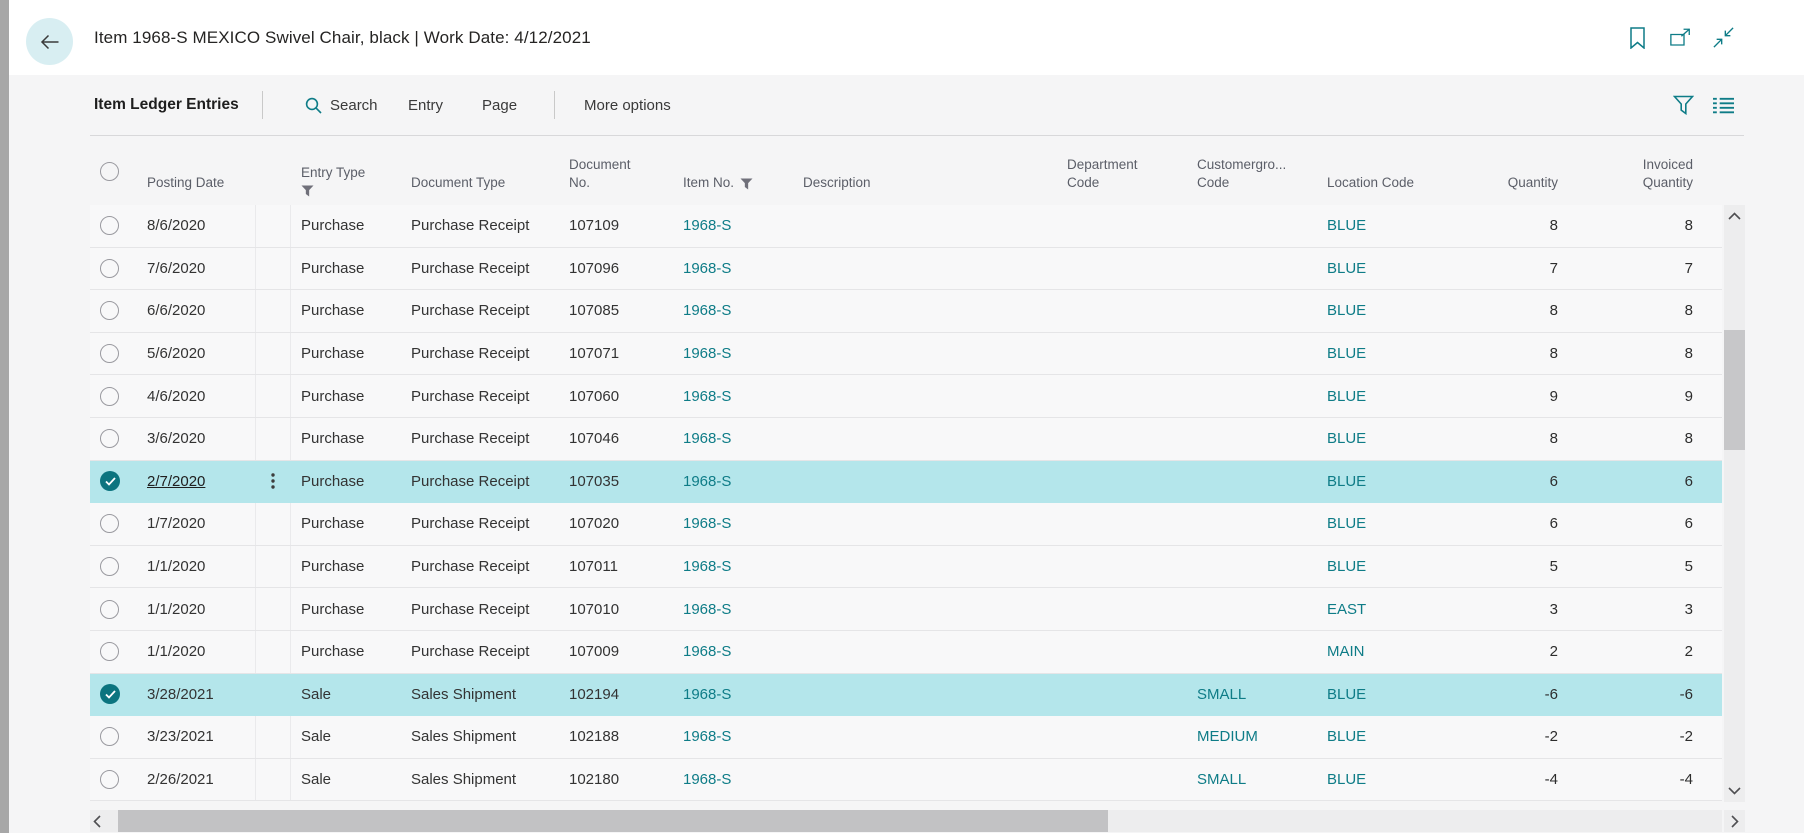  I want to click on scroll-down-icon, so click(1734, 791).